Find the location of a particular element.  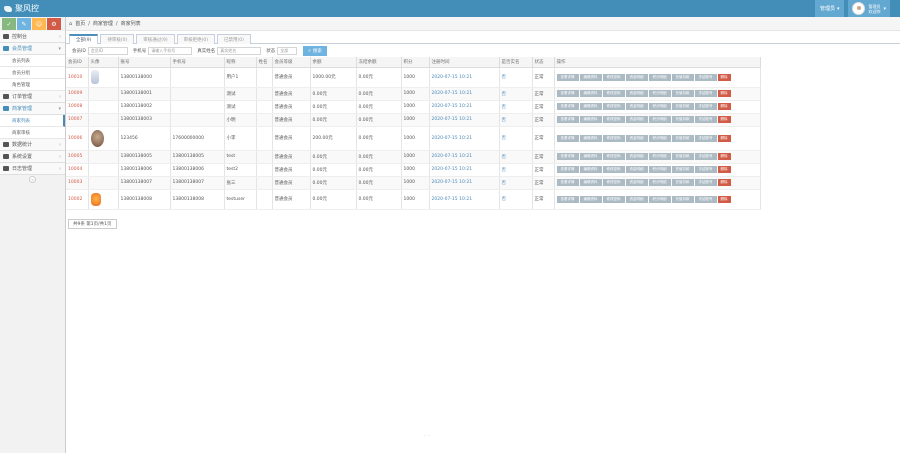

shortcut-check-button: ✓ is located at coordinates (9, 24).